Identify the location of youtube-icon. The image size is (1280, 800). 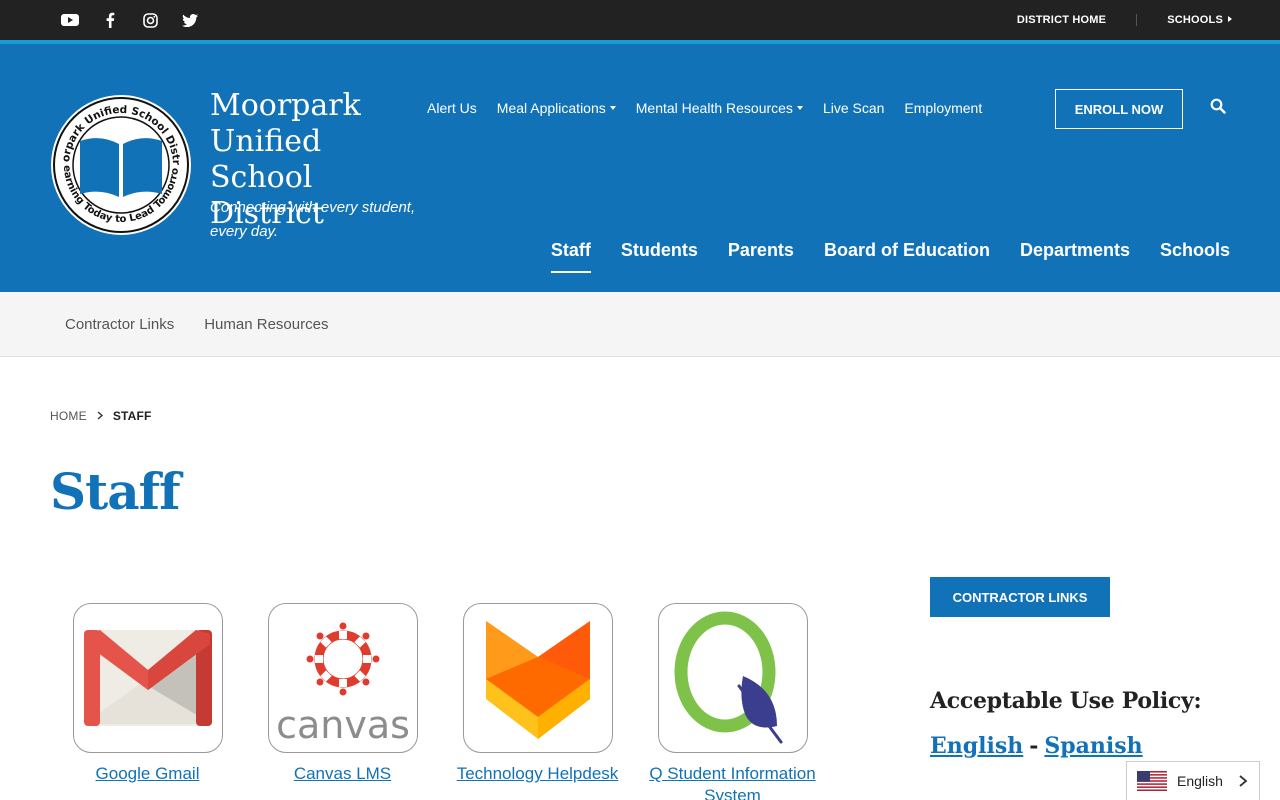
(70, 20).